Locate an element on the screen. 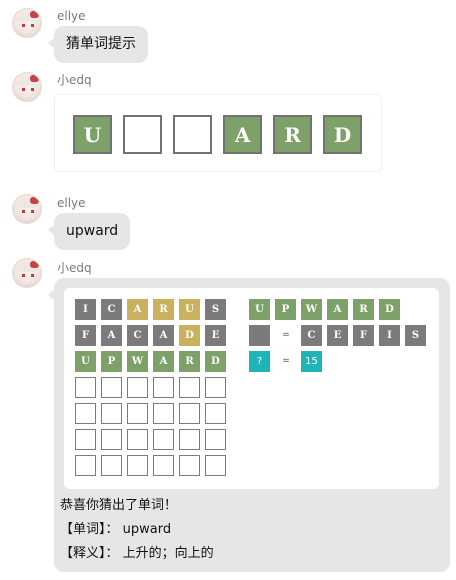  eliminated-letter: E is located at coordinates (337, 335).